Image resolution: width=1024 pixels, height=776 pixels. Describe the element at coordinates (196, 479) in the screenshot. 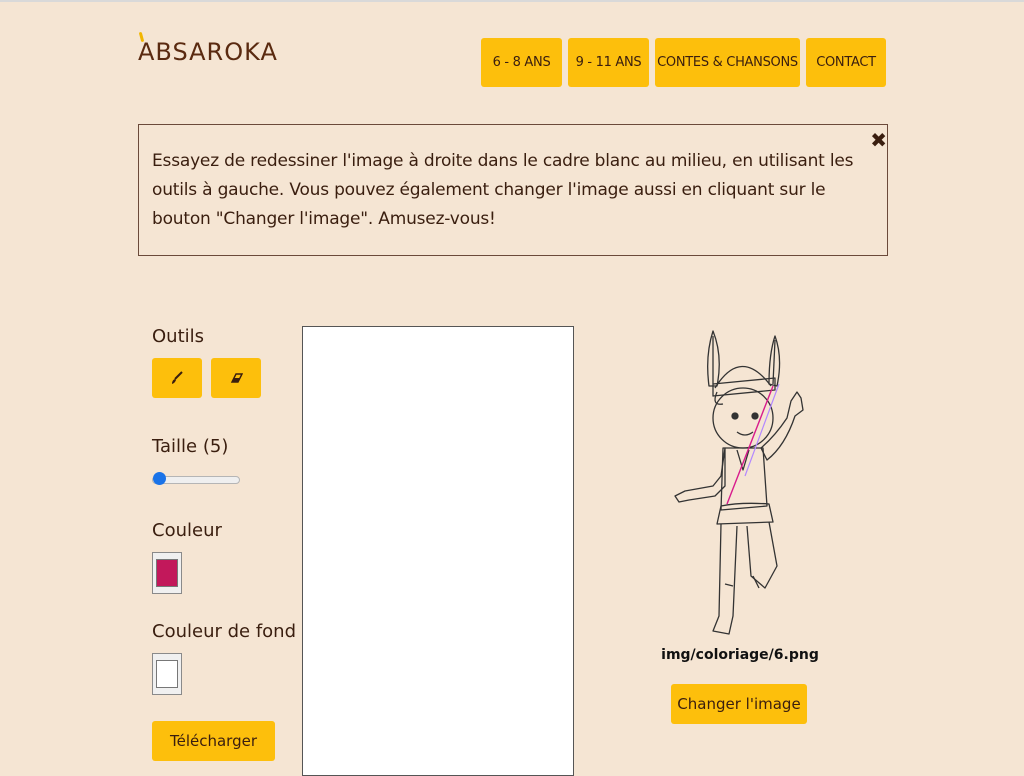

I see `size-slider` at that location.